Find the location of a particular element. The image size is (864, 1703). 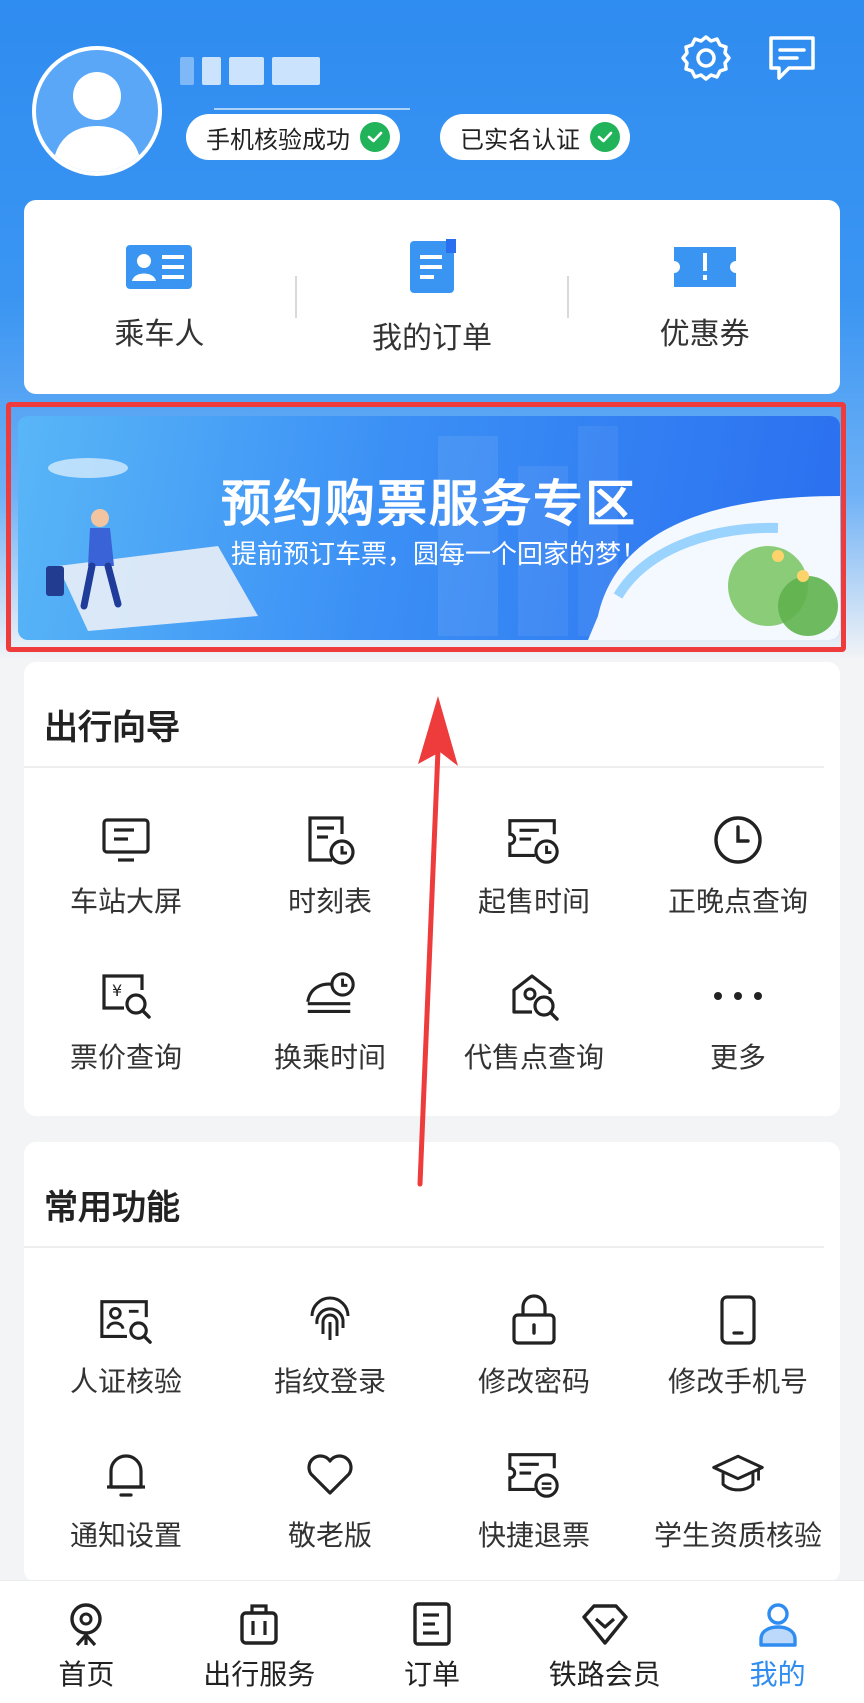

highlight-annotation-frame is located at coordinates (426, 527).